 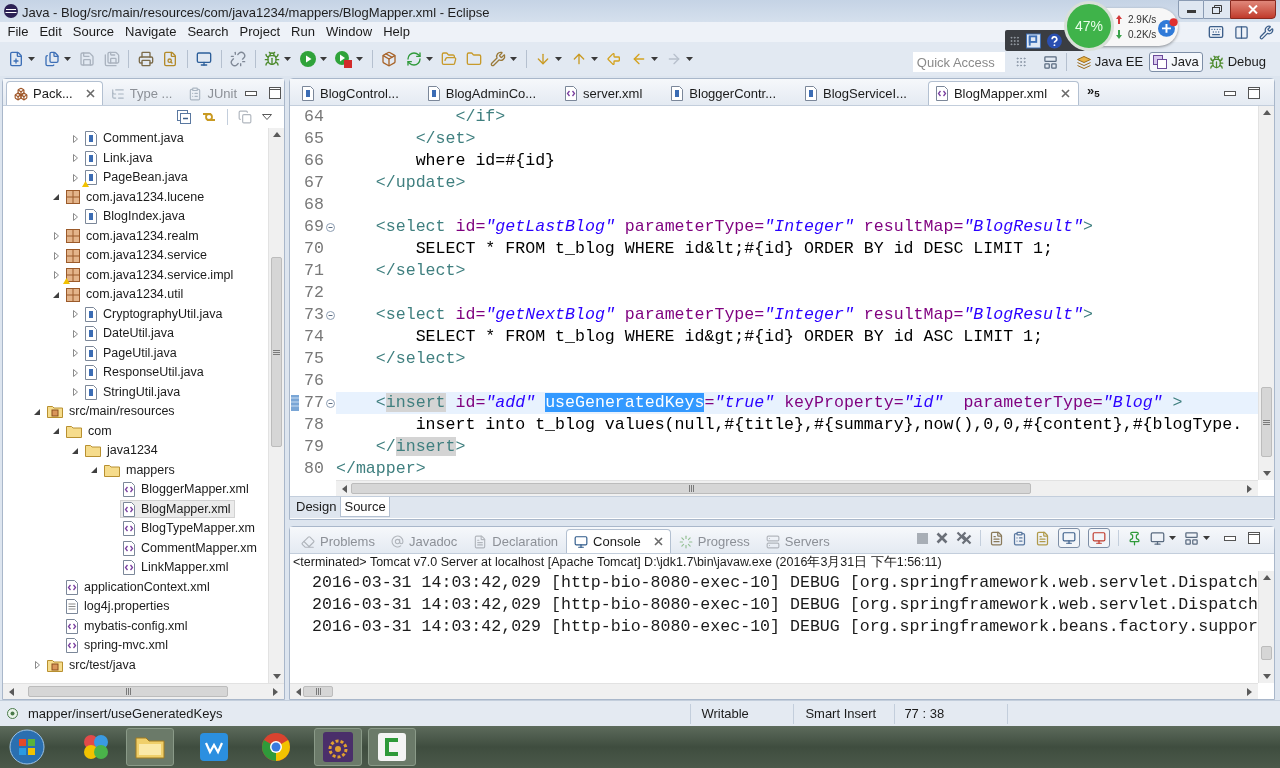 What do you see at coordinates (51, 59) in the screenshot?
I see `files-icon` at bounding box center [51, 59].